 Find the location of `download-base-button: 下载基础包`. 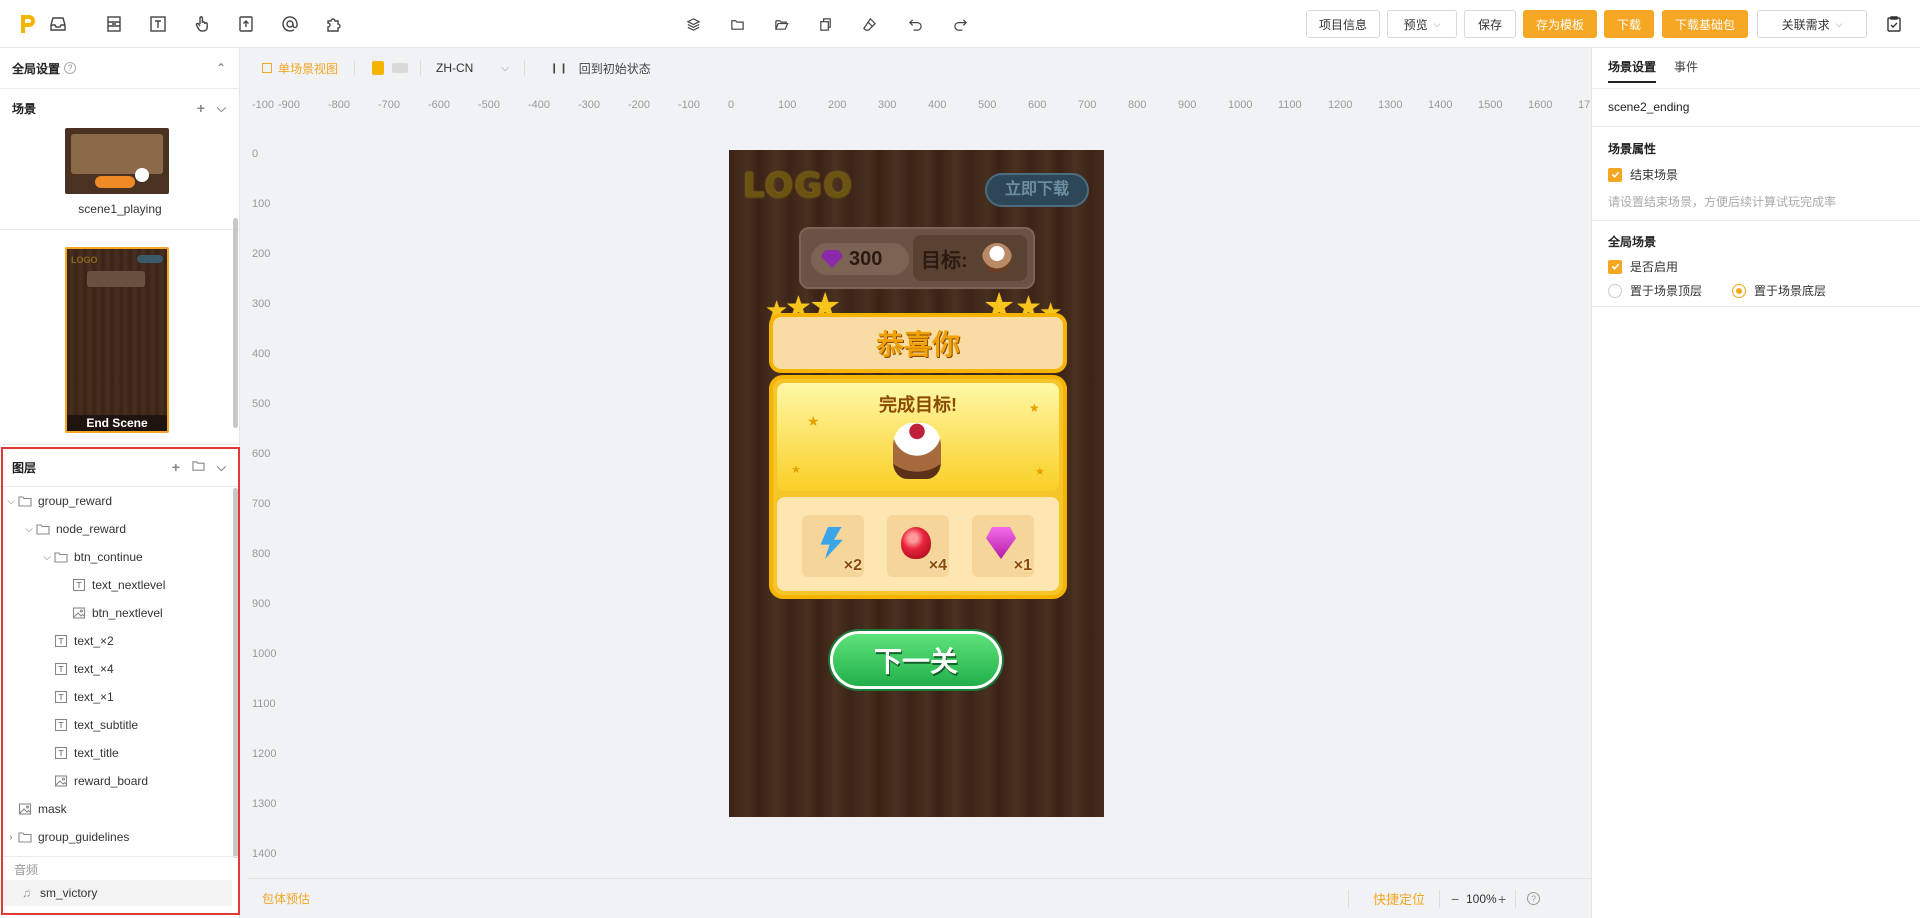

download-base-button: 下载基础包 is located at coordinates (1705, 24).